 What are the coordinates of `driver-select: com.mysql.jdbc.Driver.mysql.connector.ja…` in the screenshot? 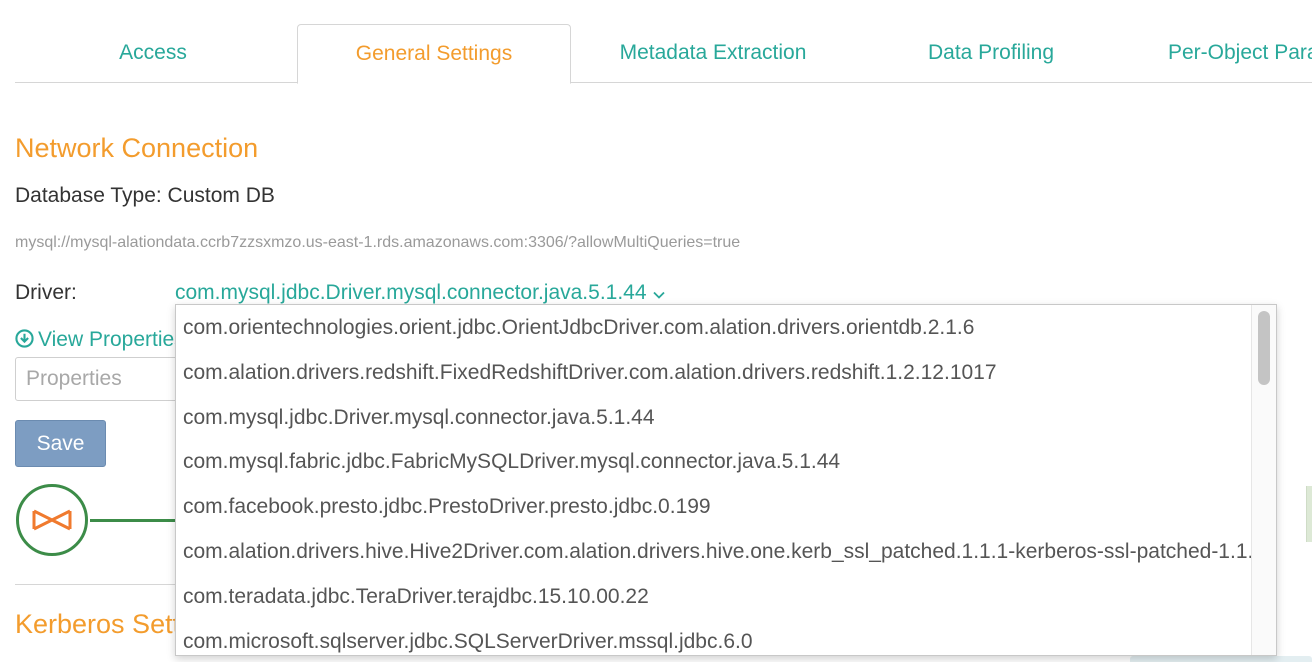 It's located at (420, 293).